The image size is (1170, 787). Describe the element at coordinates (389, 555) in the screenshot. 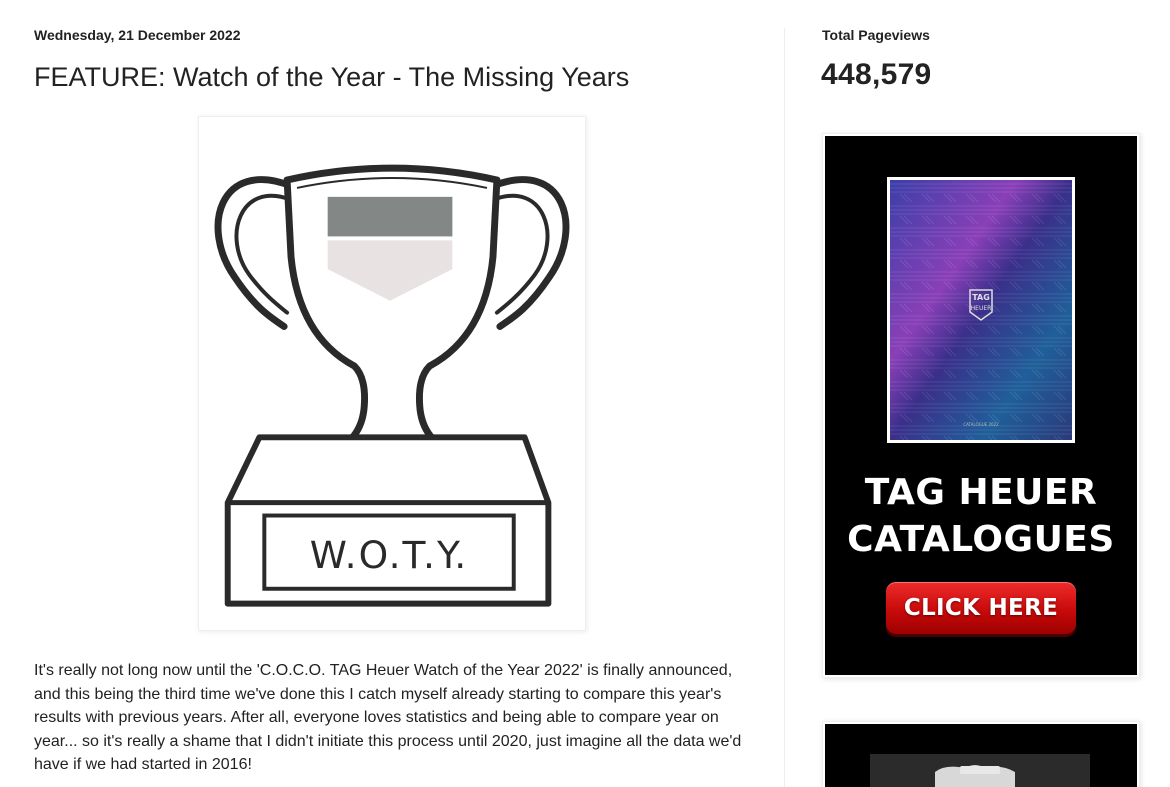

I see `trophy-plaque-text: W.O.T.Y.` at that location.